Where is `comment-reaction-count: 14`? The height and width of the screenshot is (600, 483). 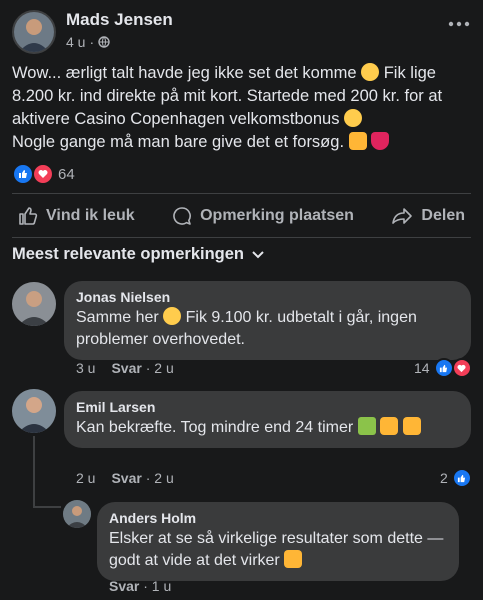
comment-reaction-count: 14 is located at coordinates (422, 368).